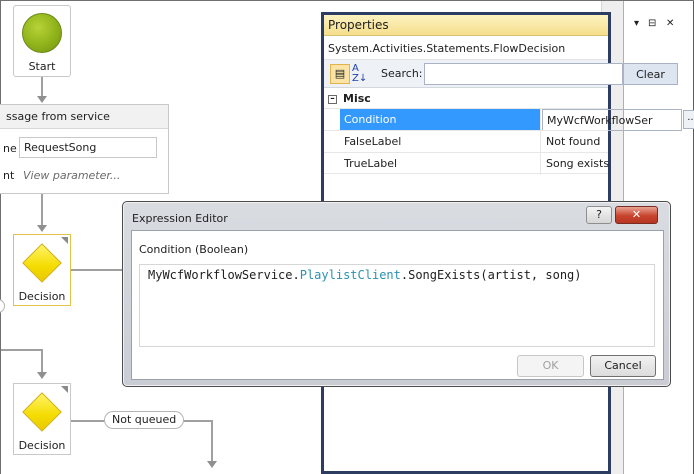 The image size is (694, 474). I want to click on close-icon: ✕, so click(670, 23).